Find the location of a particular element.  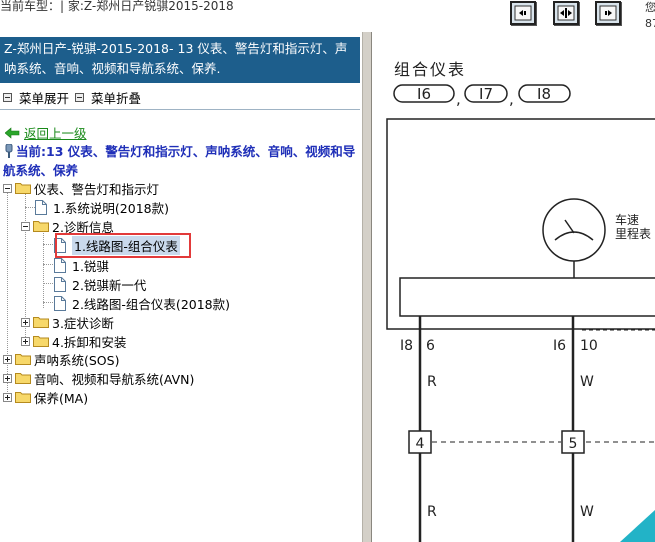

pin-number-label: 10 is located at coordinates (589, 346).